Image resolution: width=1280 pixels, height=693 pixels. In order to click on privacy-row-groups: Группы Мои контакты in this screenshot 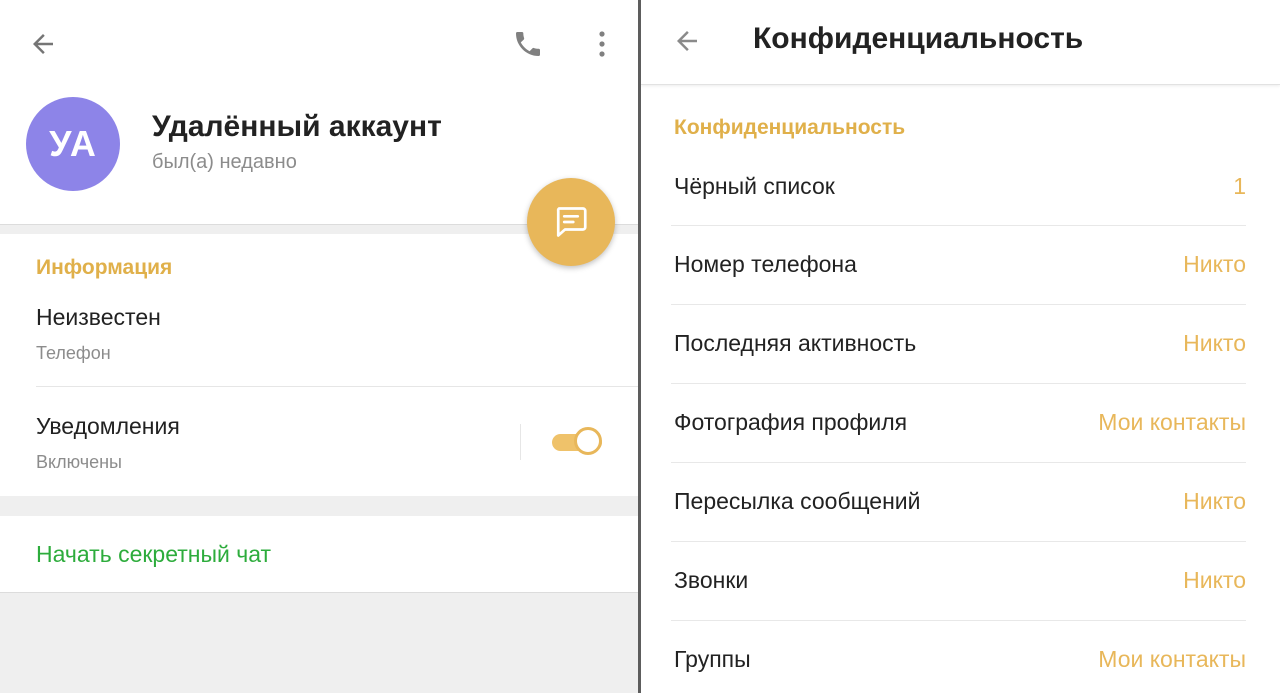, I will do `click(958, 657)`.